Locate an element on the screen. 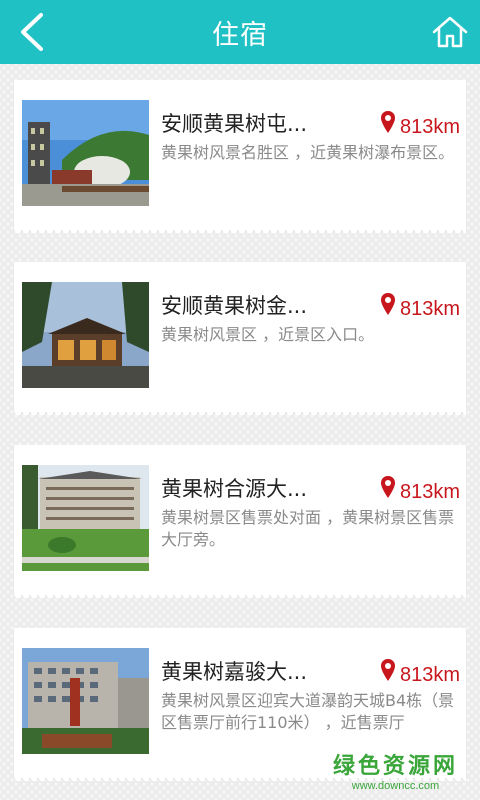  home-button is located at coordinates (450, 32).